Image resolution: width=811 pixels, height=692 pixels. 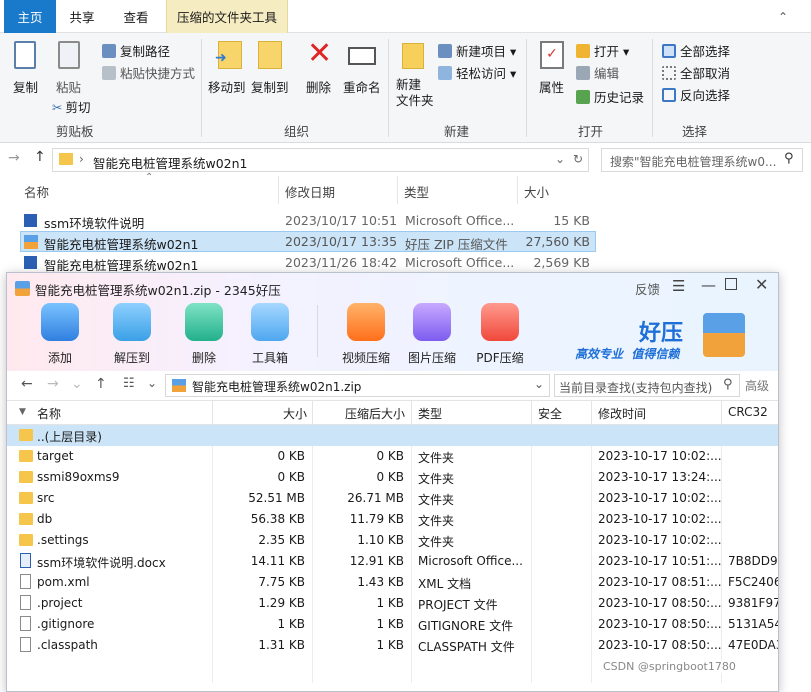 What do you see at coordinates (607, 51) in the screenshot?
I see `open-label: 打开` at bounding box center [607, 51].